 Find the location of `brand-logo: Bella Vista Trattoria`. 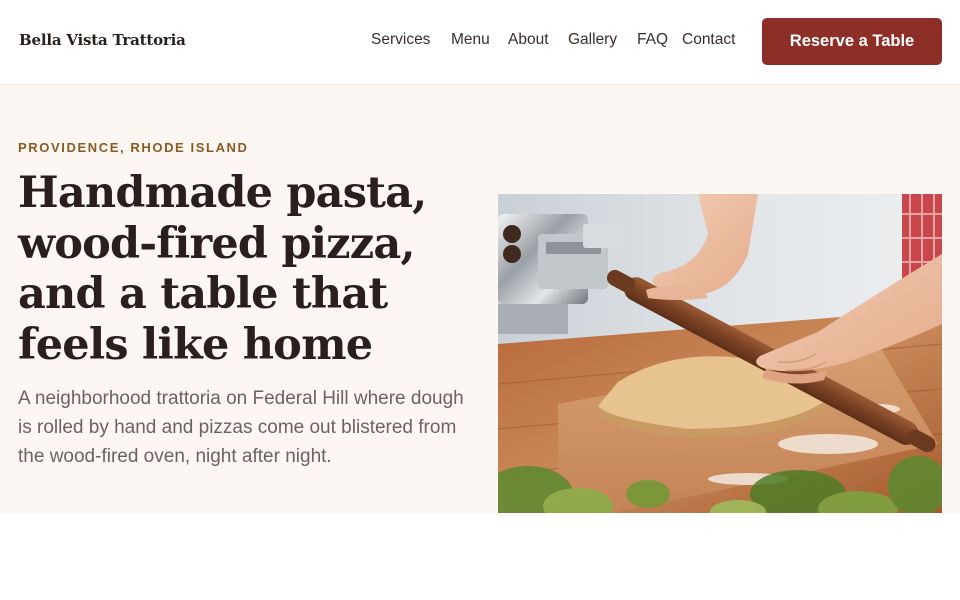

brand-logo: Bella Vista Trattoria is located at coordinates (102, 40).